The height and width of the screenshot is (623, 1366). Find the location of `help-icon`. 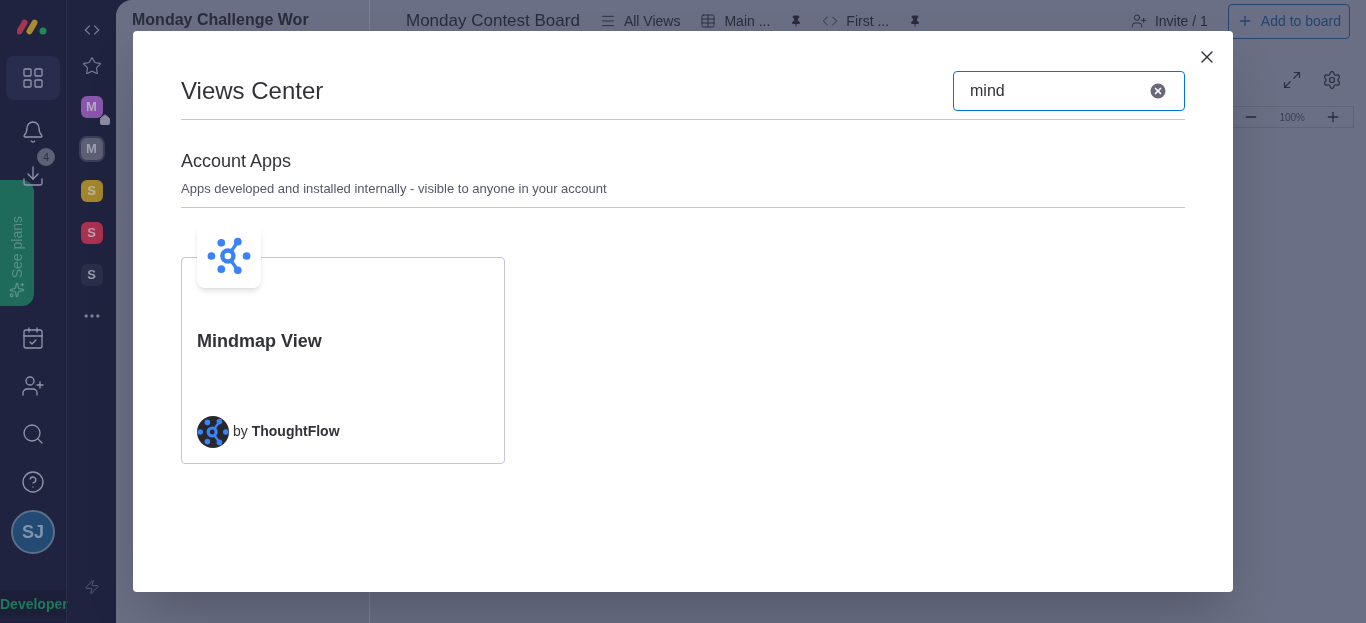

help-icon is located at coordinates (33, 482).